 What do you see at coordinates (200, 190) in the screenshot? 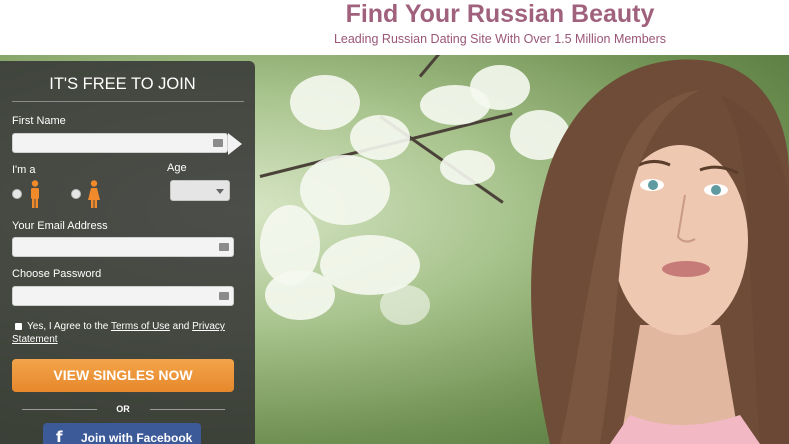
I see `age-select` at bounding box center [200, 190].